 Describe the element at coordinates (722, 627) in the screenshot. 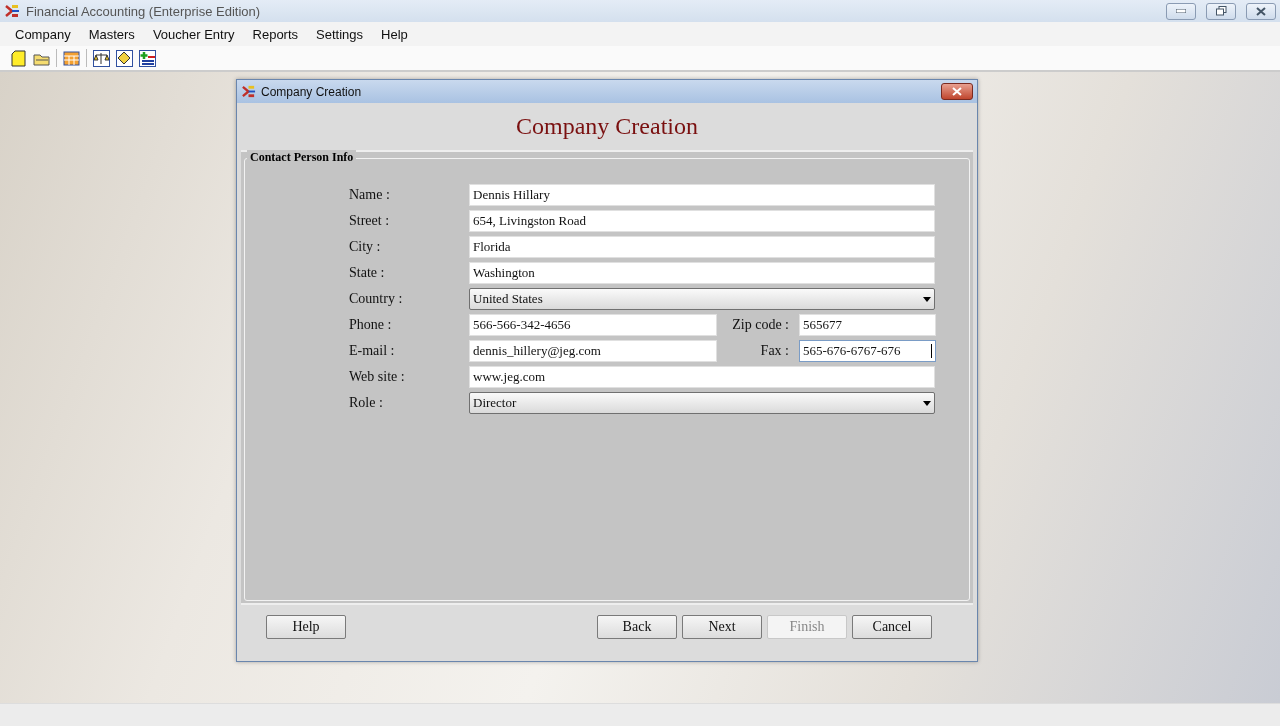

I see `dialog-button: Next` at that location.